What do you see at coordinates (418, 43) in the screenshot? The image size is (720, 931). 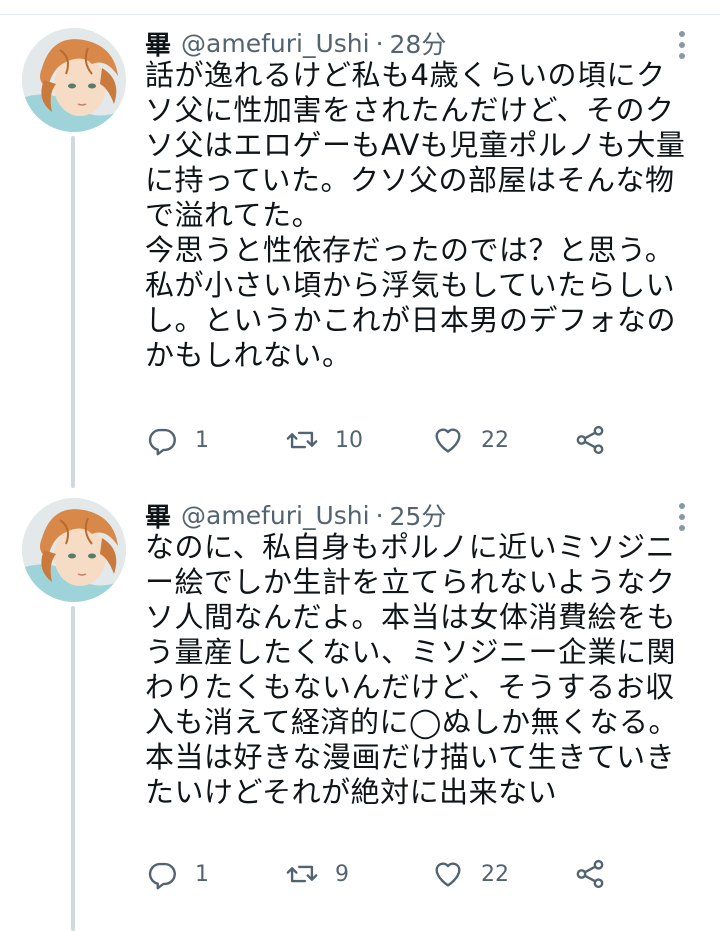 I see `timestamp: 28分` at bounding box center [418, 43].